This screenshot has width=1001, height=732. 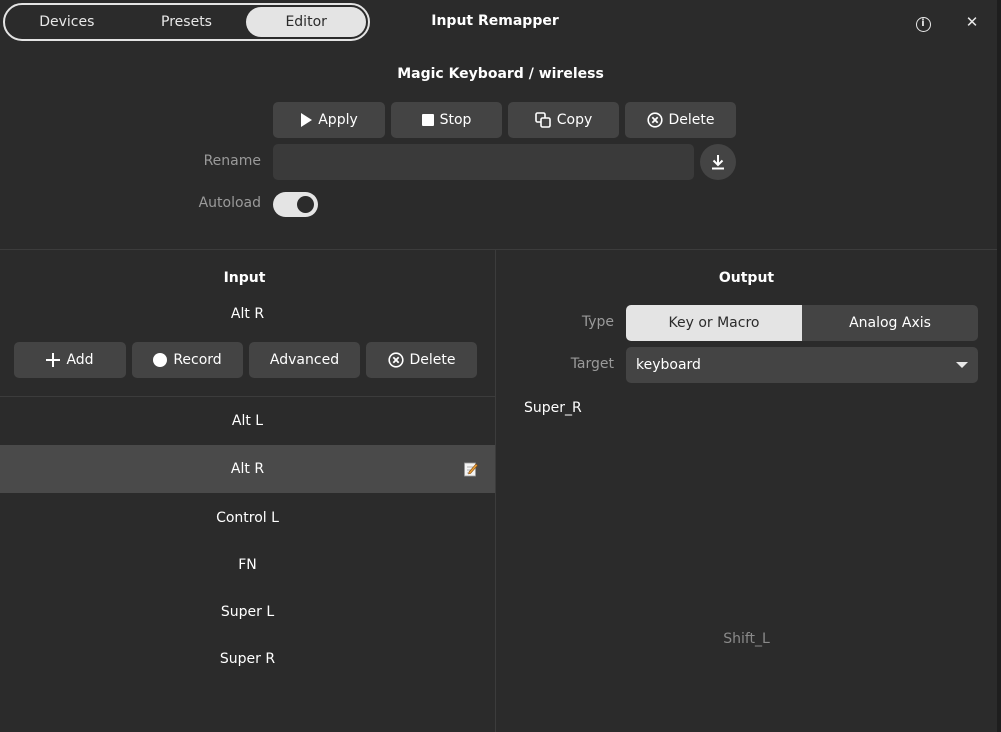 I want to click on delete-mapping-button: Delete, so click(x=421, y=360).